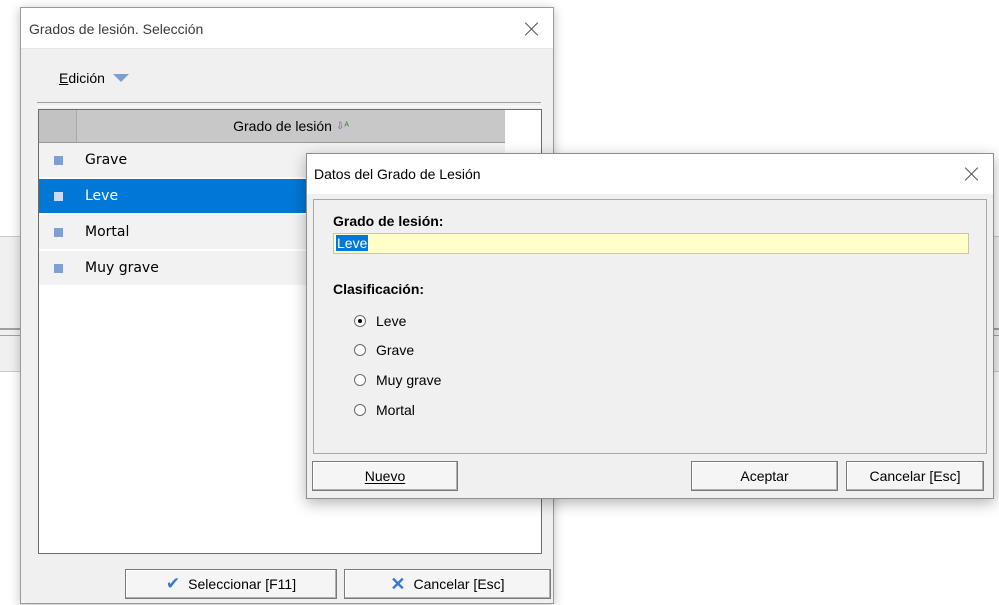  Describe the element at coordinates (116, 29) in the screenshot. I see `window-title: Grados de lesión. Selección` at that location.